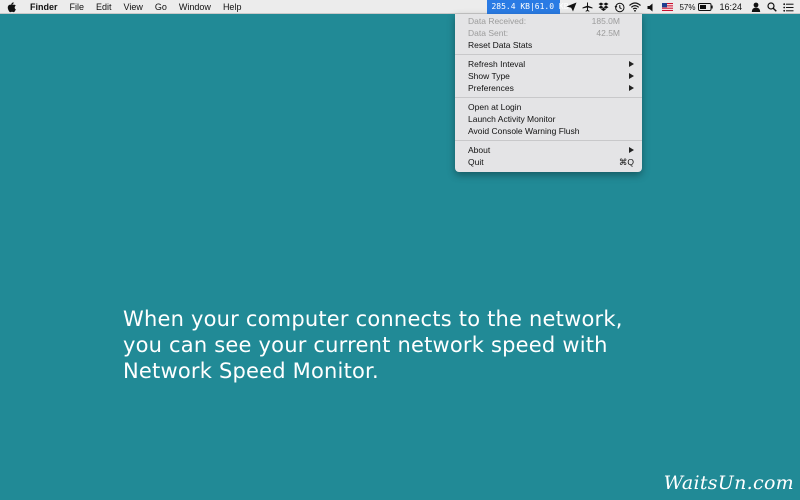 The image size is (800, 500). What do you see at coordinates (195, 7) in the screenshot?
I see `menu-window: Window` at bounding box center [195, 7].